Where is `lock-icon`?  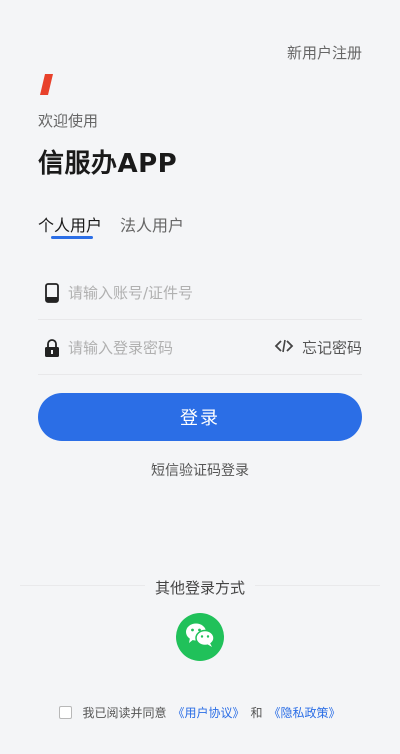
lock-icon is located at coordinates (52, 348).